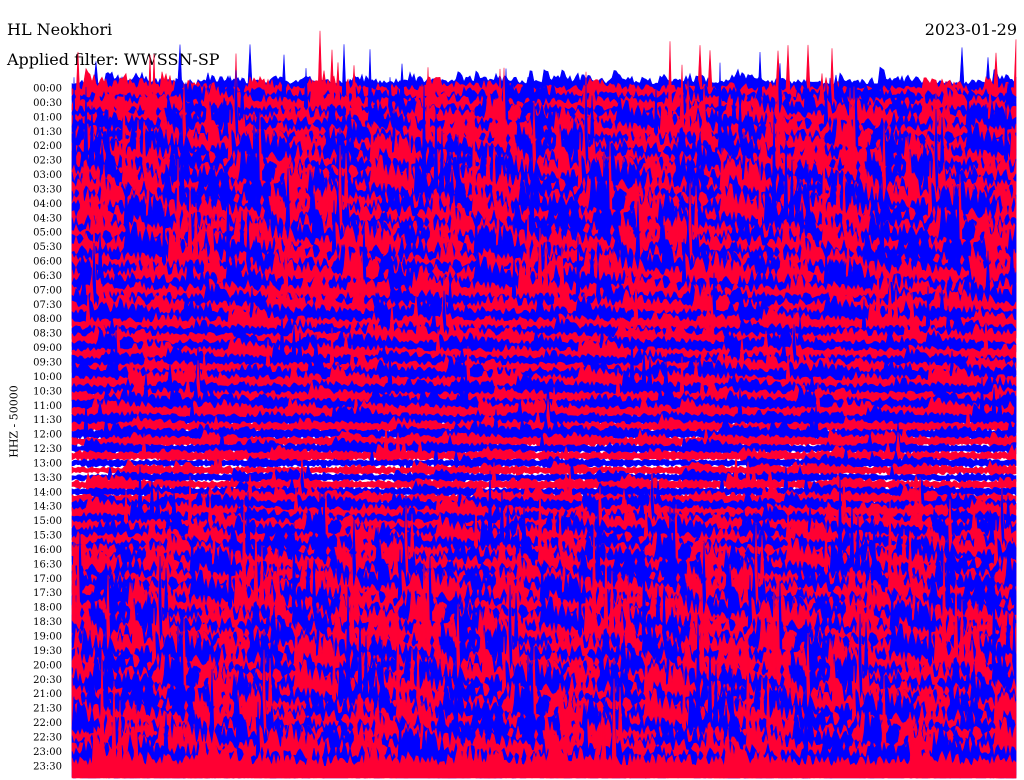 The height and width of the screenshot is (780, 1024). What do you see at coordinates (47, 637) in the screenshot?
I see `row-time-label: 19:00` at bounding box center [47, 637].